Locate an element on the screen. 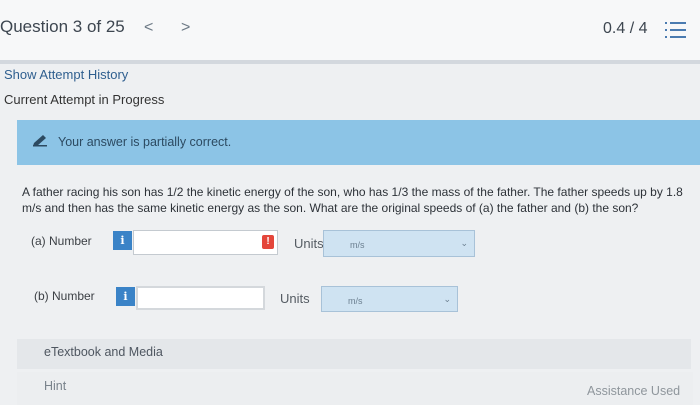  part-b-units-select: m/s ⌄ is located at coordinates (389, 299).